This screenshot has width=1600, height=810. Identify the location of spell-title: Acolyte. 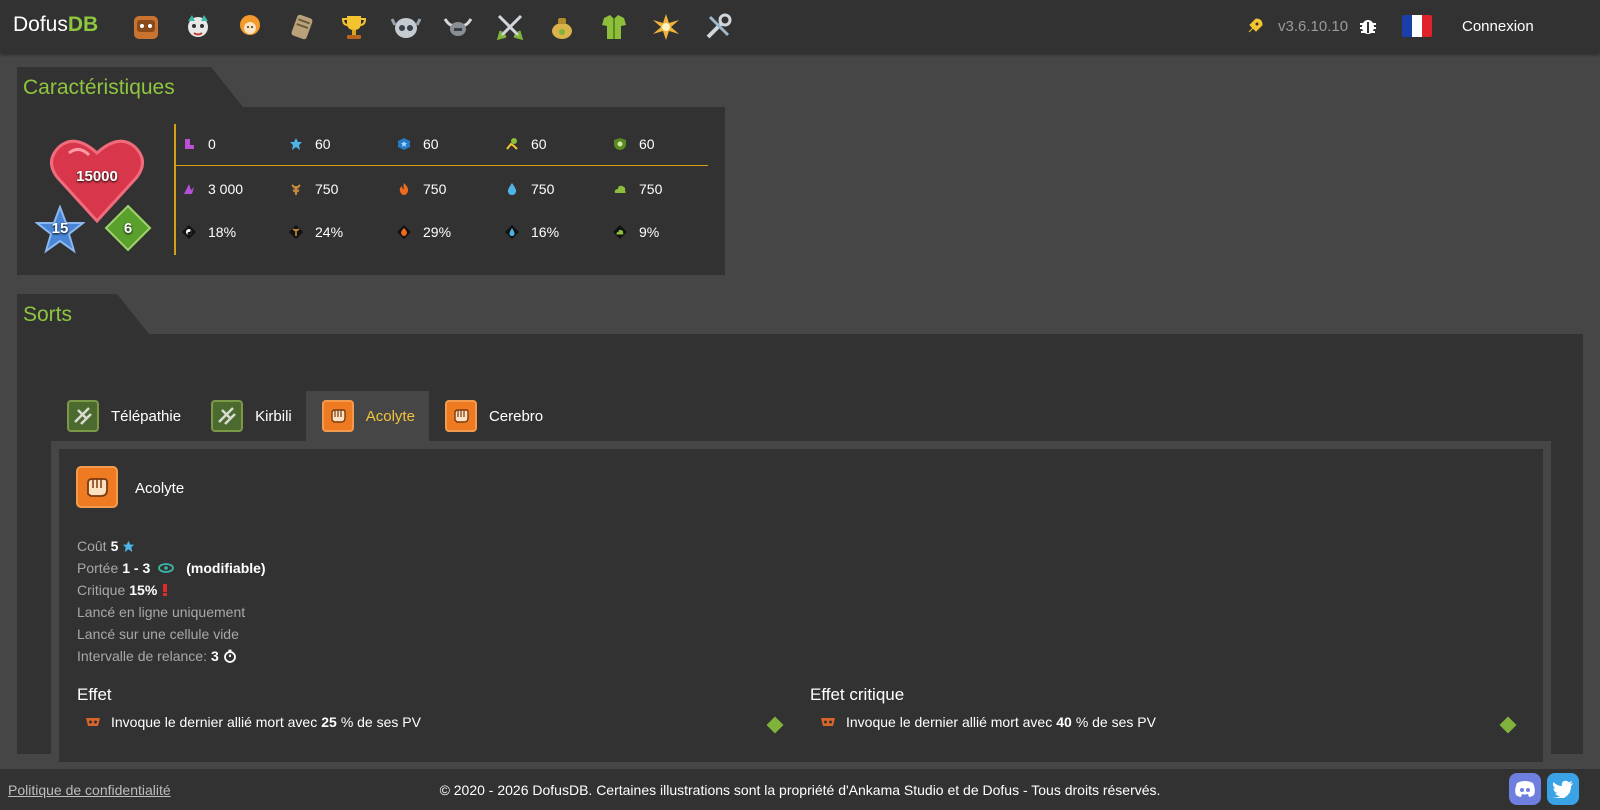
(160, 488).